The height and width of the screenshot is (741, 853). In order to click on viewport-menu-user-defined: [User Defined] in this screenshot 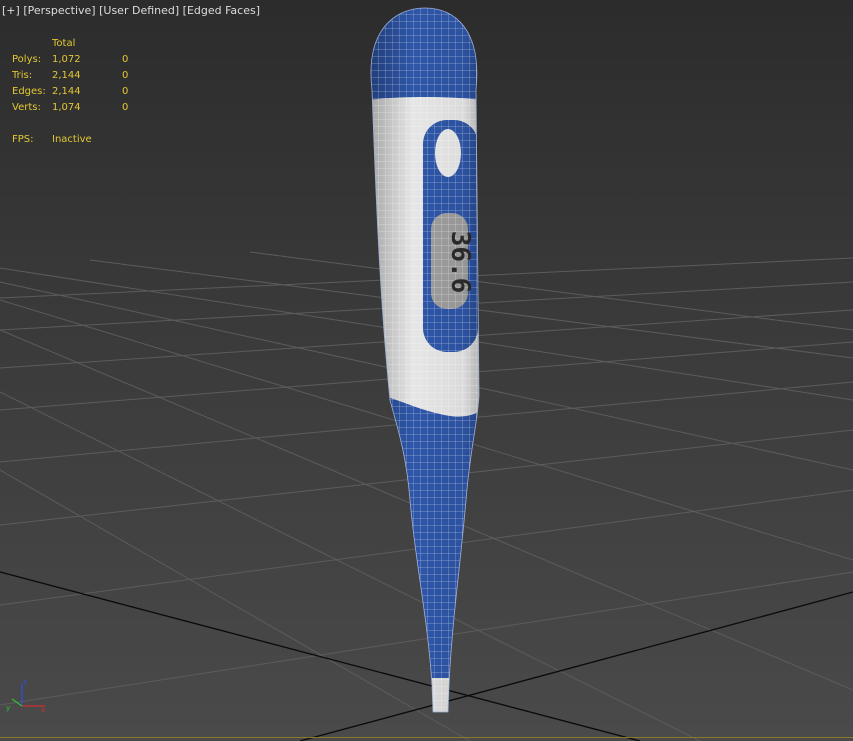, I will do `click(139, 10)`.